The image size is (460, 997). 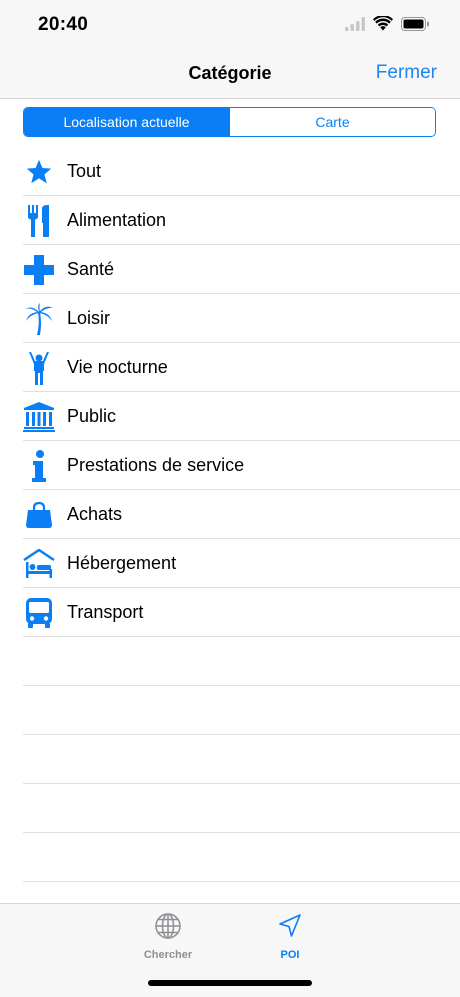 What do you see at coordinates (230, 269) in the screenshot?
I see `category-row-sante: Santé` at bounding box center [230, 269].